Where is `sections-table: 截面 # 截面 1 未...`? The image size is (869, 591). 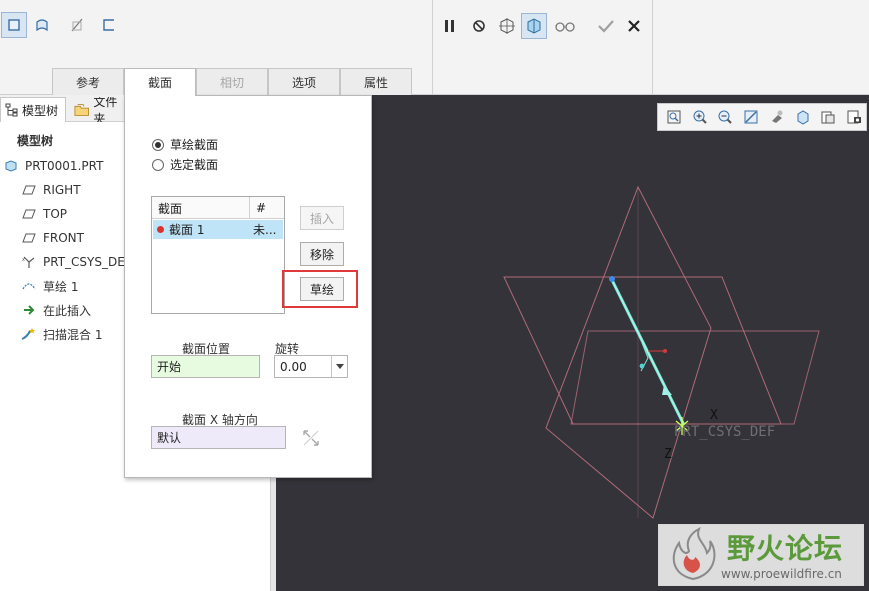 sections-table: 截面 # 截面 1 未... is located at coordinates (218, 255).